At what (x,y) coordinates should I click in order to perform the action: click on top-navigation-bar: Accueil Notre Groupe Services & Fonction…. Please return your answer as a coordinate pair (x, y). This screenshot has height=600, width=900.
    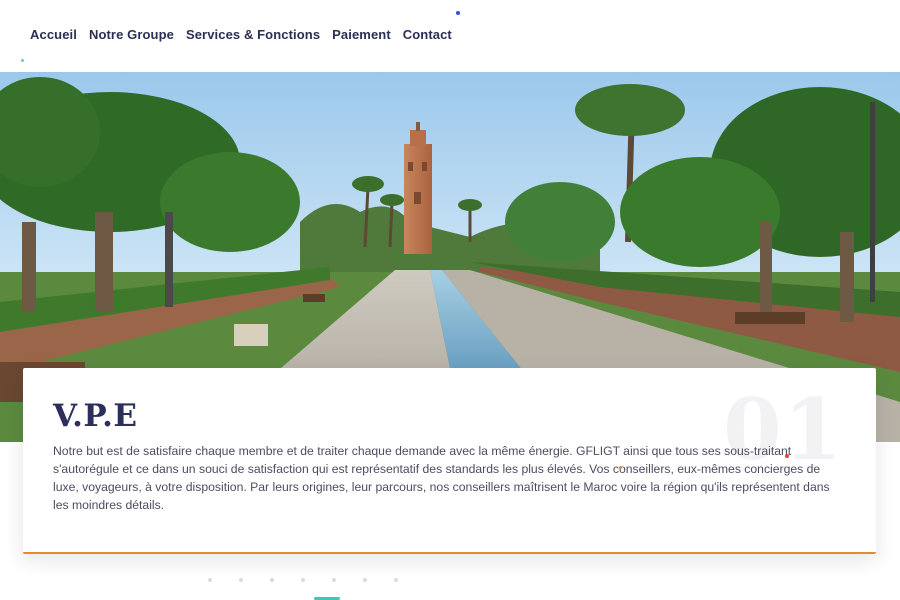
    Looking at the image, I should click on (450, 36).